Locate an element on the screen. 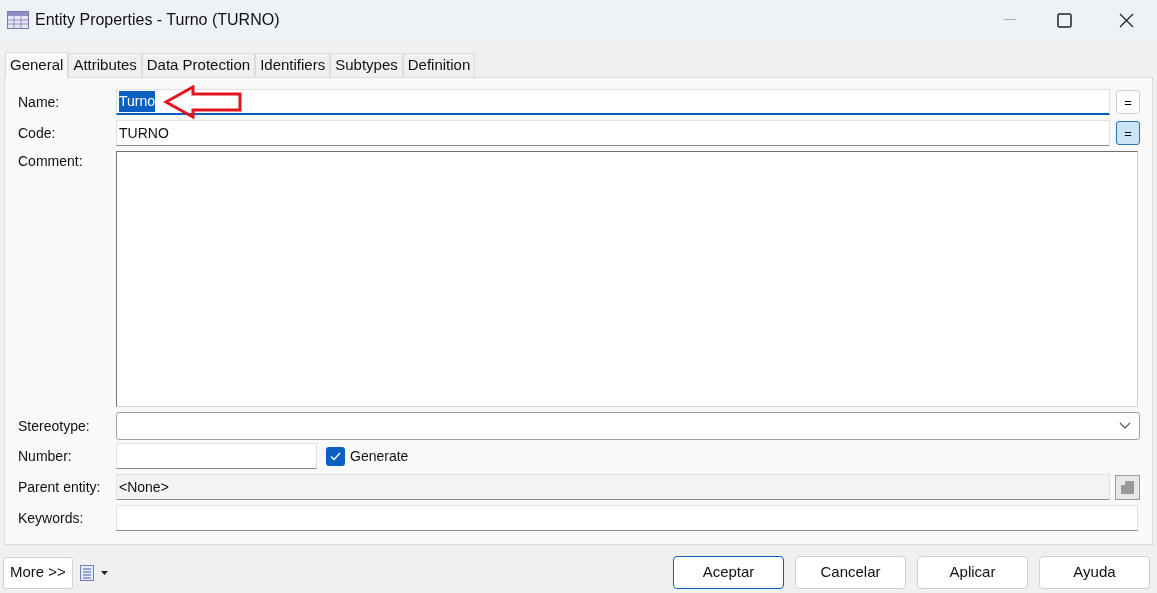  field-label: Name: is located at coordinates (39, 102).